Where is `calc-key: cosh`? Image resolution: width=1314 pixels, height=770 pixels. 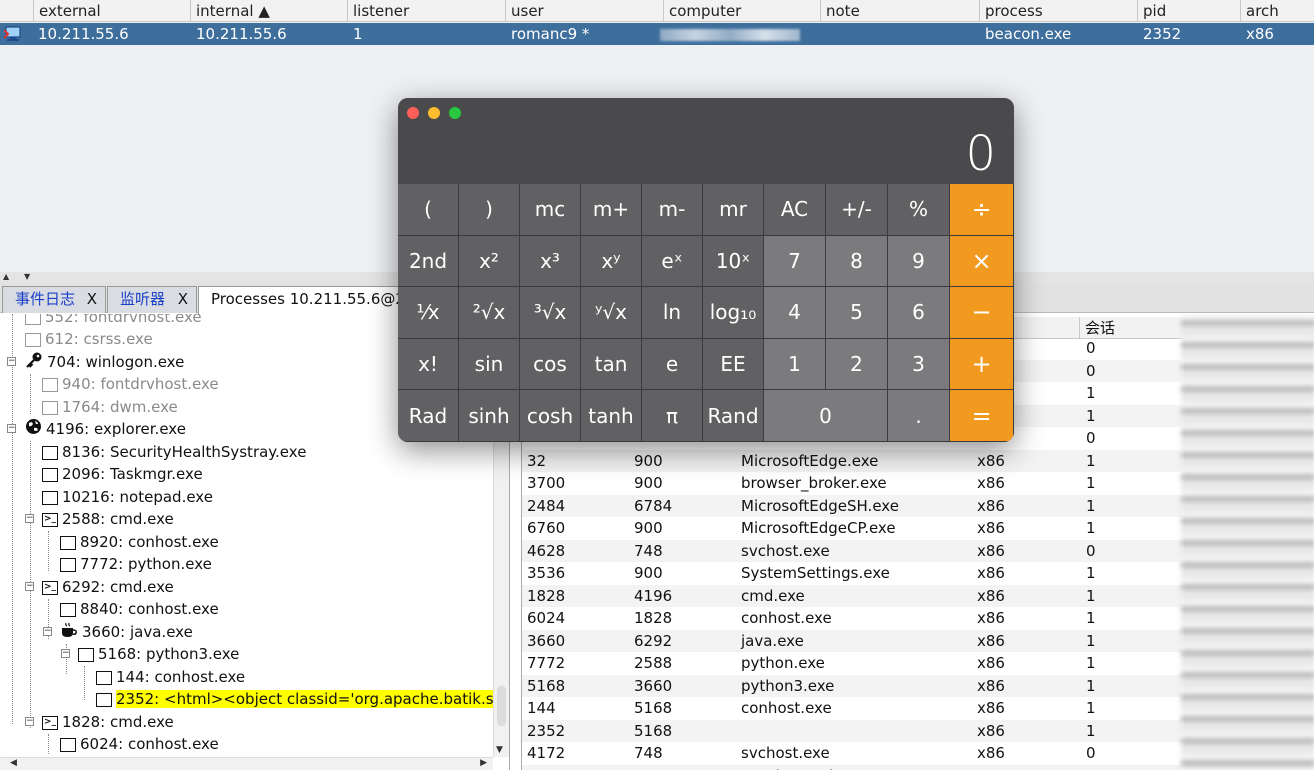 calc-key: cosh is located at coordinates (550, 416).